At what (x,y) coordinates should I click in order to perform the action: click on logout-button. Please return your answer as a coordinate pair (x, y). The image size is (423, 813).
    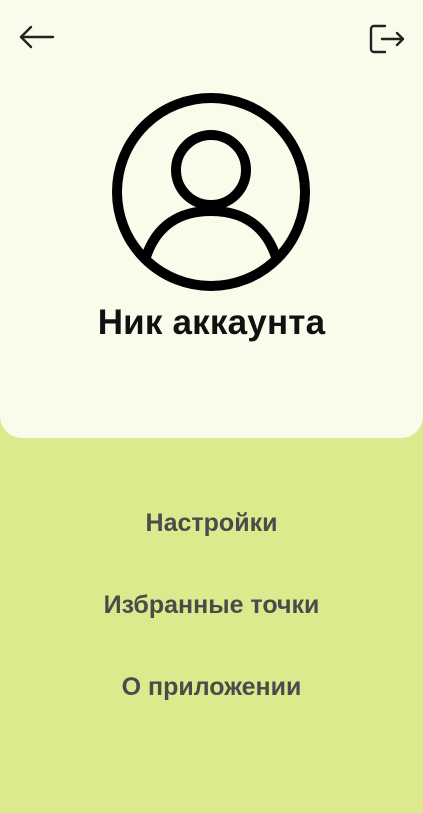
    Looking at the image, I should click on (386, 39).